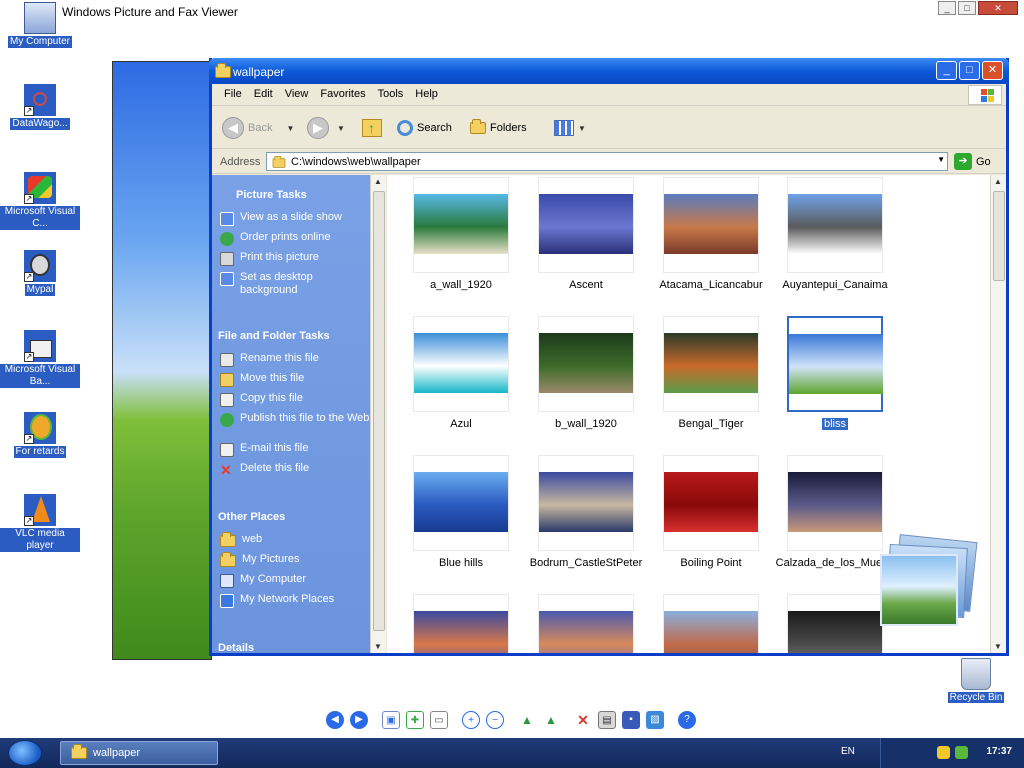 This screenshot has width=1024, height=768. What do you see at coordinates (932, 753) in the screenshot?
I see `system-tray: EN 17:37` at bounding box center [932, 753].